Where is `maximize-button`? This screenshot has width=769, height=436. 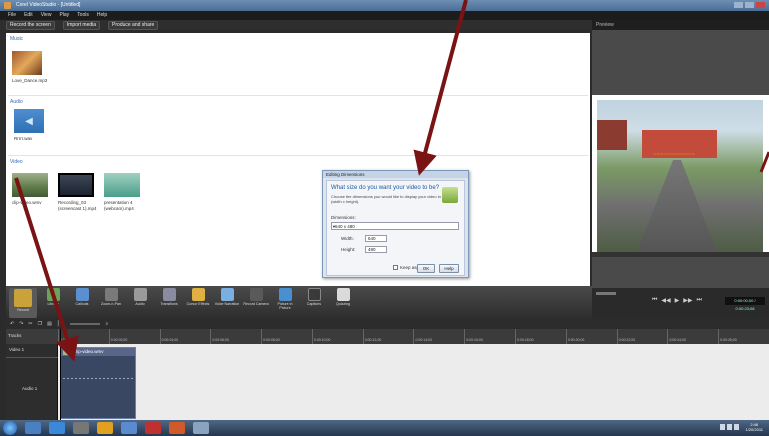 maximize-button is located at coordinates (749, 5).